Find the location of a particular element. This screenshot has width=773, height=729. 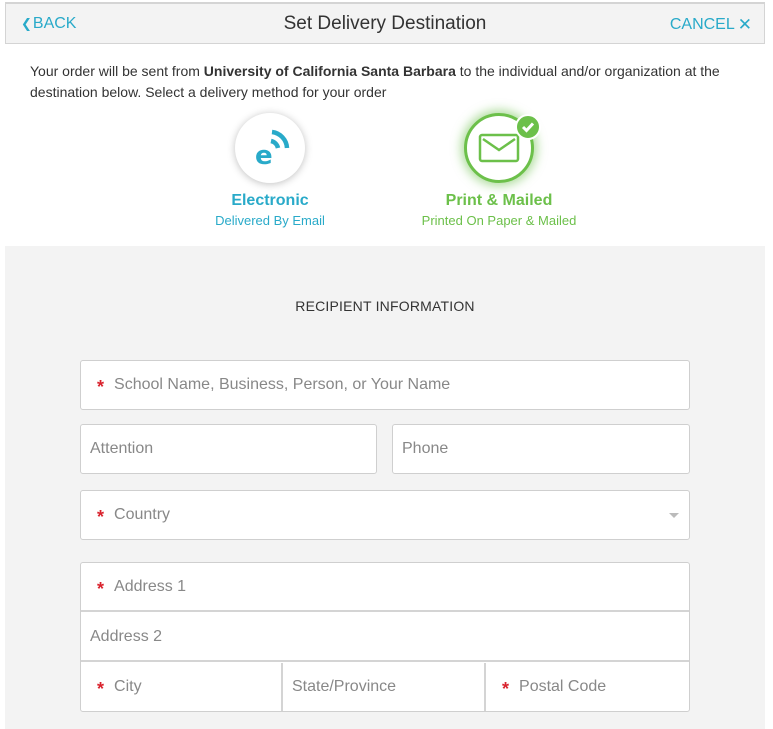

electronic-sublabel: Delivered By Email is located at coordinates (270, 220).